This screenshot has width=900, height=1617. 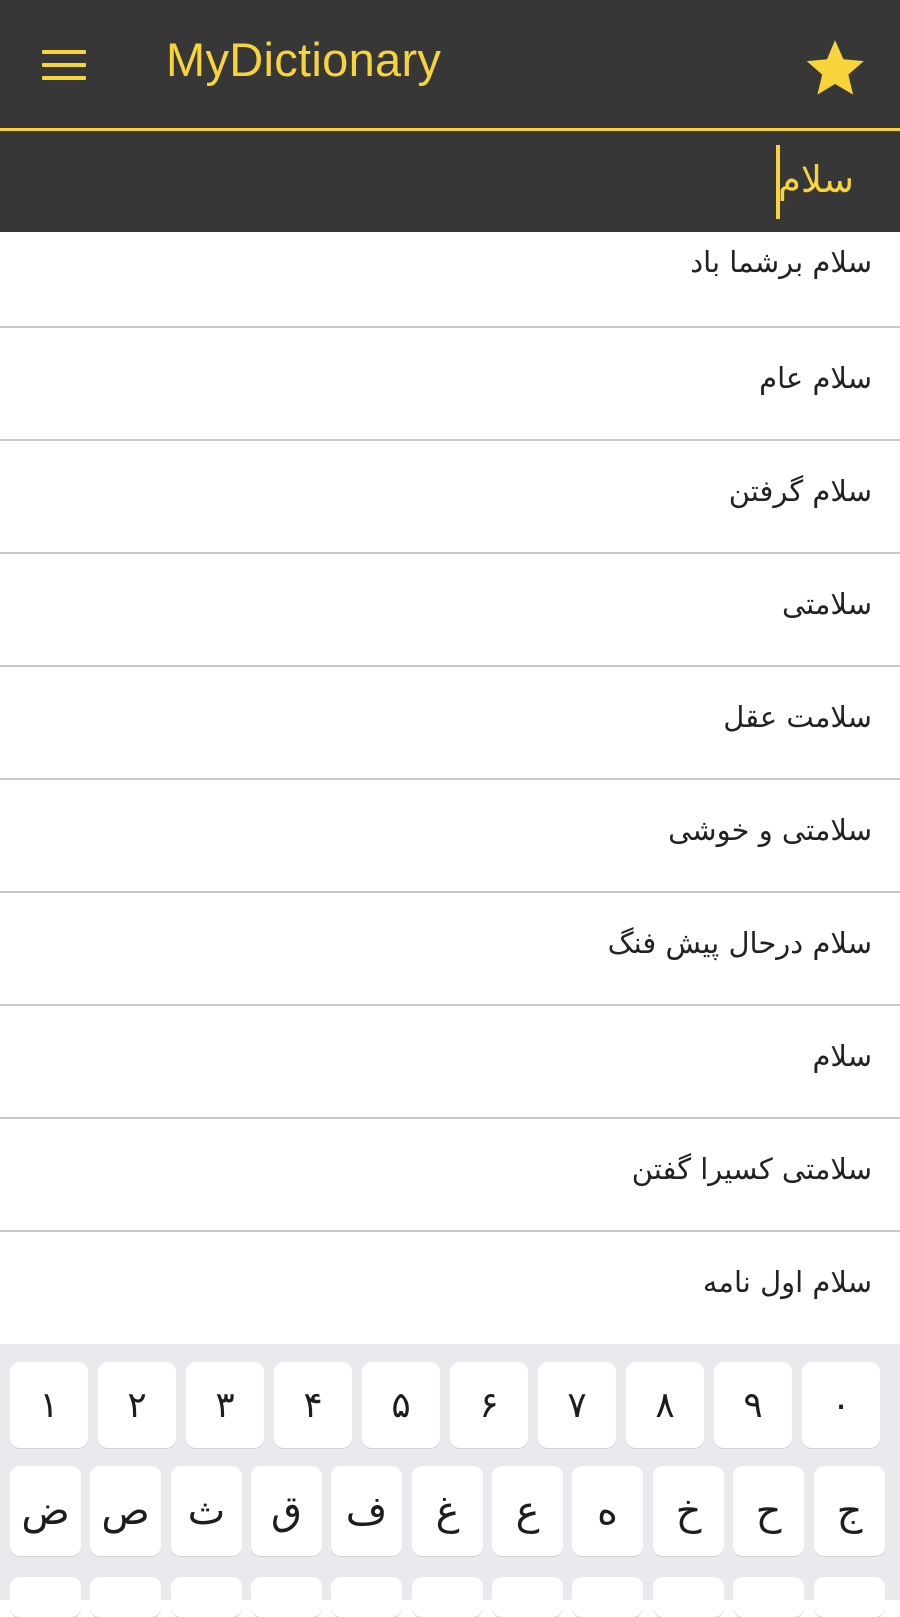 What do you see at coordinates (688, 1511) in the screenshot?
I see `key-letter: خ` at bounding box center [688, 1511].